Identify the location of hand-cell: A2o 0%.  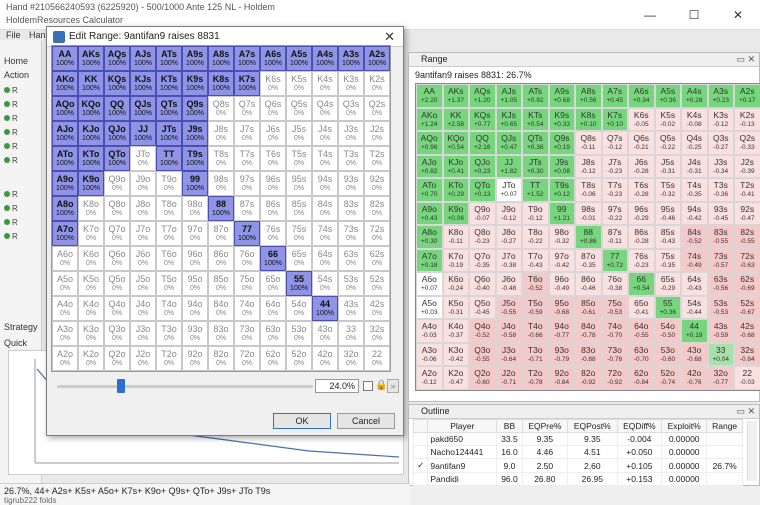
(65, 358).